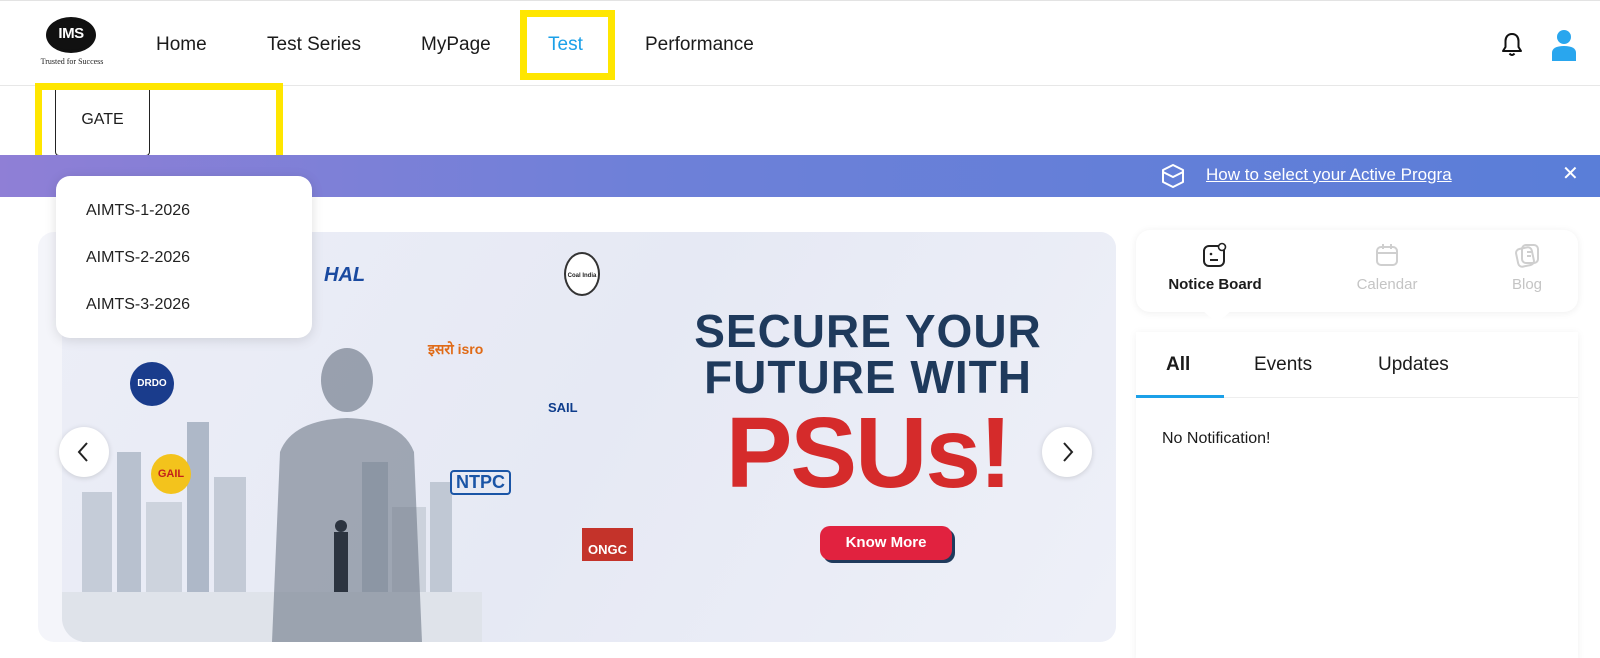 The image size is (1600, 658). I want to click on side-panel-tabs: Notice Board Calendar Blog, so click(1357, 271).